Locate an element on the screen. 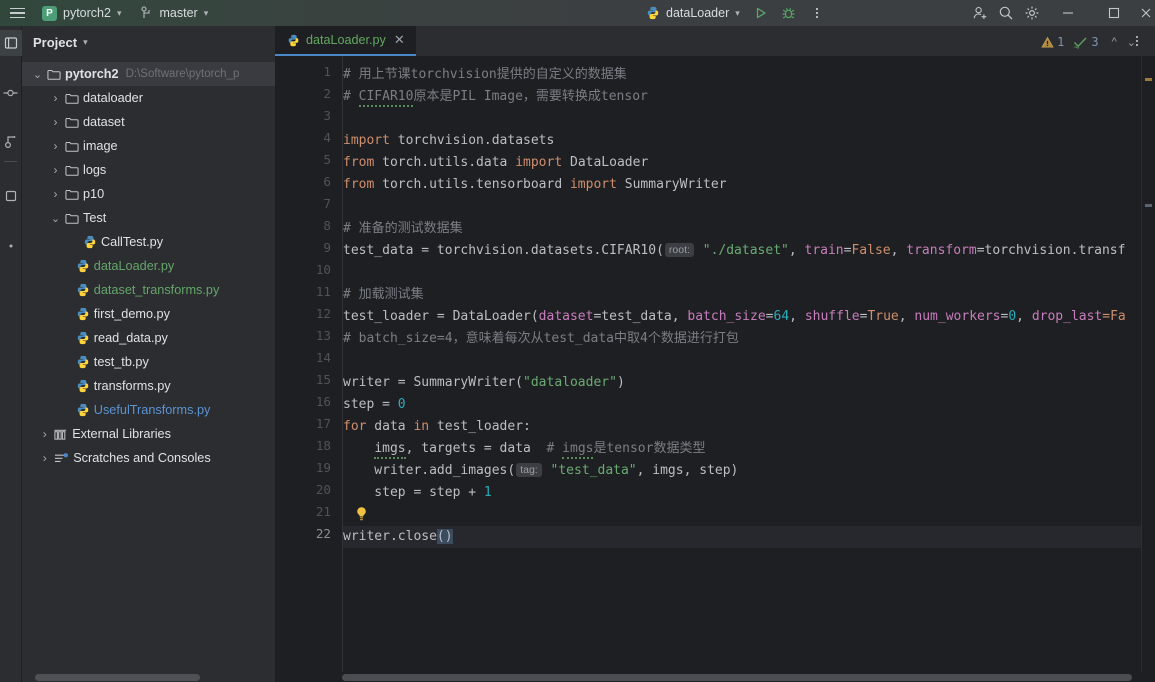  tree-item-external-libraries: › External Libraries is located at coordinates (148, 434).